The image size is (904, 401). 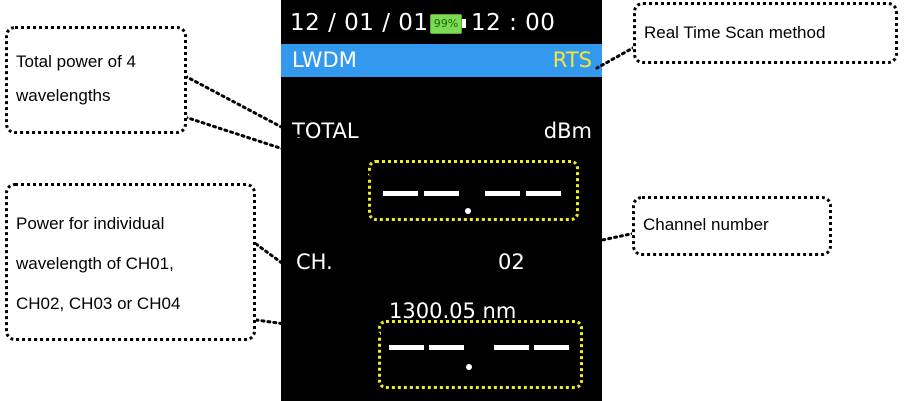 What do you see at coordinates (359, 23) in the screenshot?
I see `date-display: 12 / 01 / 01` at bounding box center [359, 23].